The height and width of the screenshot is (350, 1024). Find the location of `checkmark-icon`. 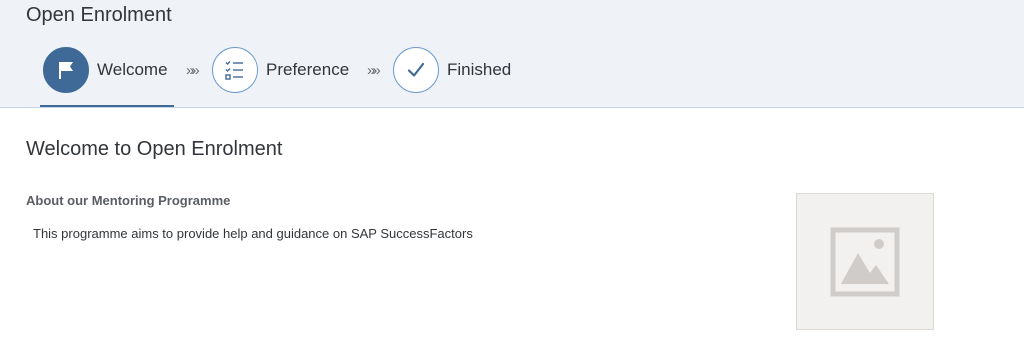

checkmark-icon is located at coordinates (416, 70).